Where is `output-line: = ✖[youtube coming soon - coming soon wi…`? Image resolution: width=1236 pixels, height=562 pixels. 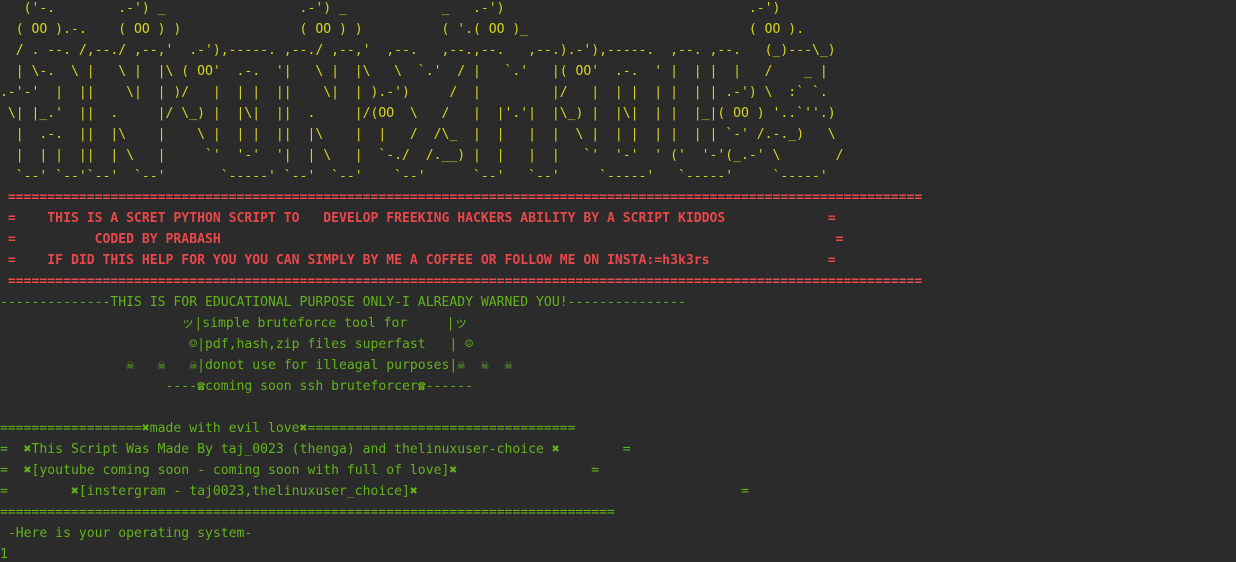
output-line: = ✖[youtube coming soon - coming soon wi… is located at coordinates (300, 470).